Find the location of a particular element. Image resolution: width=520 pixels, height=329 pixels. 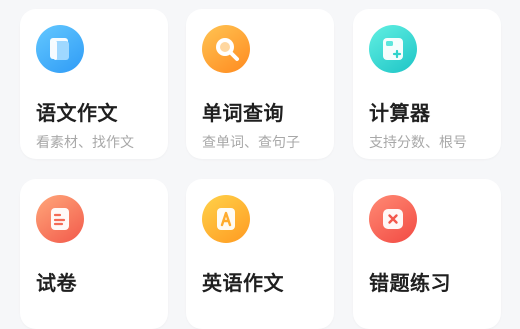

search-bubble-icon is located at coordinates (226, 49).